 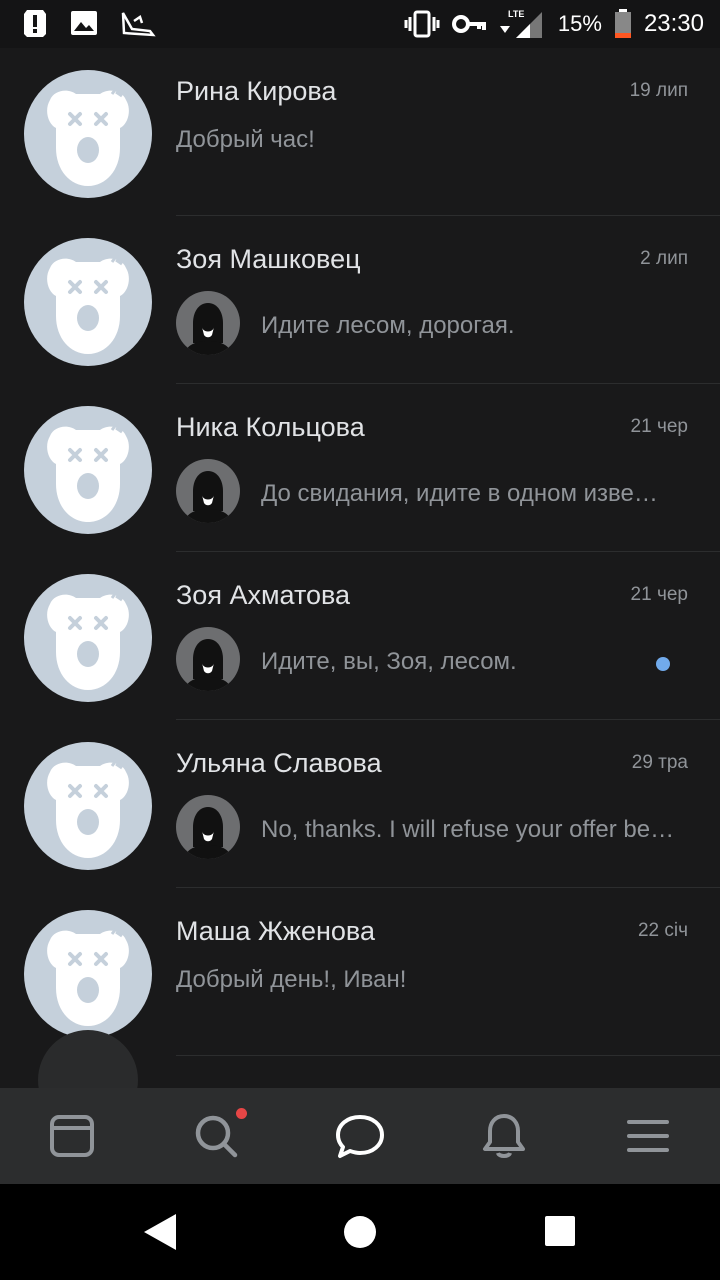 I want to click on clock: 23:30, so click(x=673, y=23).